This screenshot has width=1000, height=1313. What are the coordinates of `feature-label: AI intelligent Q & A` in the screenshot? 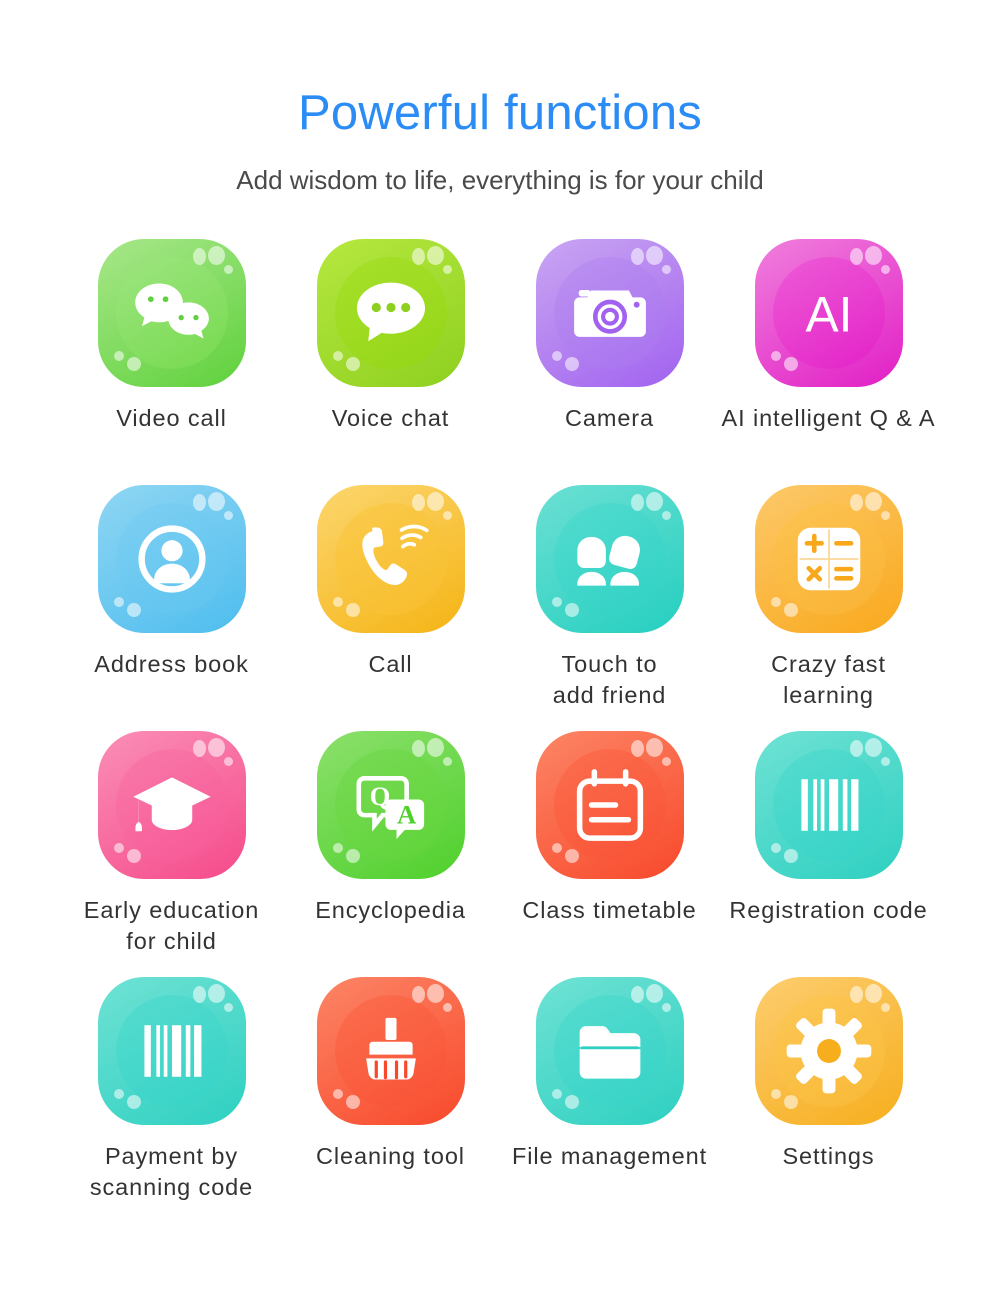 It's located at (828, 417).